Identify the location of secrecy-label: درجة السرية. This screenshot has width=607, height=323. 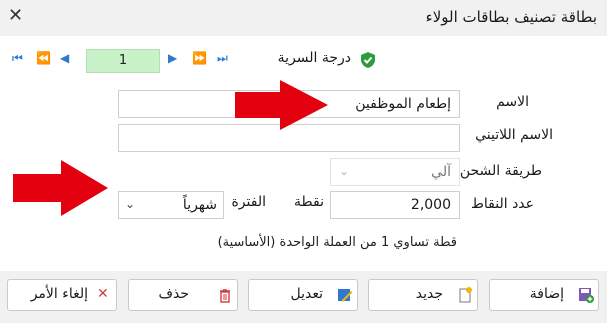
(314, 58).